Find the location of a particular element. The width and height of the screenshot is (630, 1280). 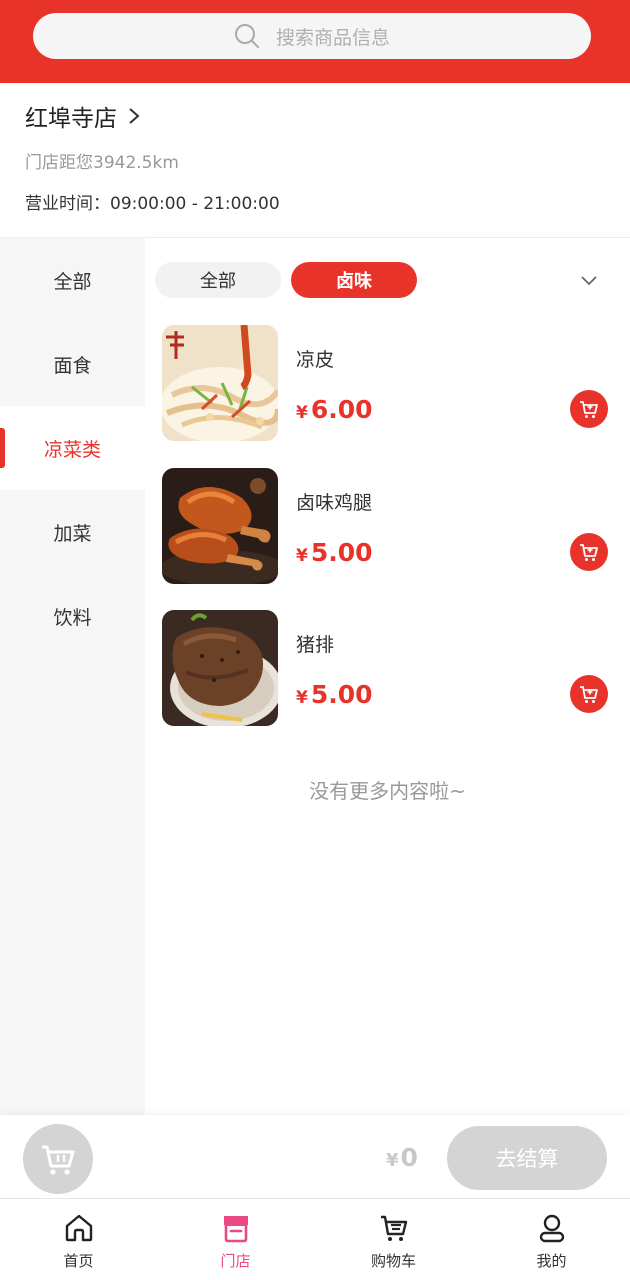

store-name: 红埠寺店 is located at coordinates (71, 119).